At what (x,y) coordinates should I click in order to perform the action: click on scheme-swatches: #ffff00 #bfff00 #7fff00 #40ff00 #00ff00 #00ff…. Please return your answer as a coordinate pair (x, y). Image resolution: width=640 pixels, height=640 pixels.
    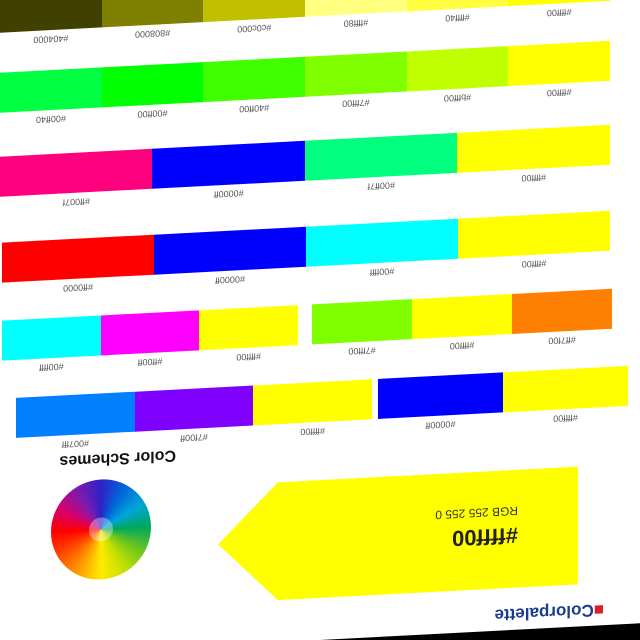
    Looking at the image, I should click on (305, 82).